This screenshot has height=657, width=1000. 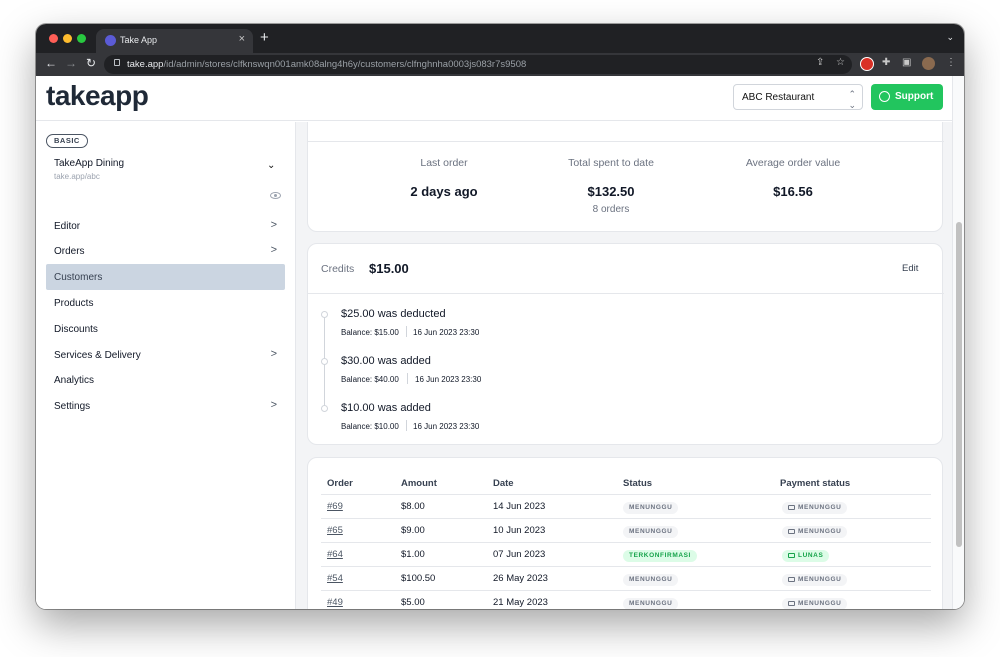 What do you see at coordinates (820, 507) in the screenshot?
I see `payment-status-text: MENUNGGU` at bounding box center [820, 507].